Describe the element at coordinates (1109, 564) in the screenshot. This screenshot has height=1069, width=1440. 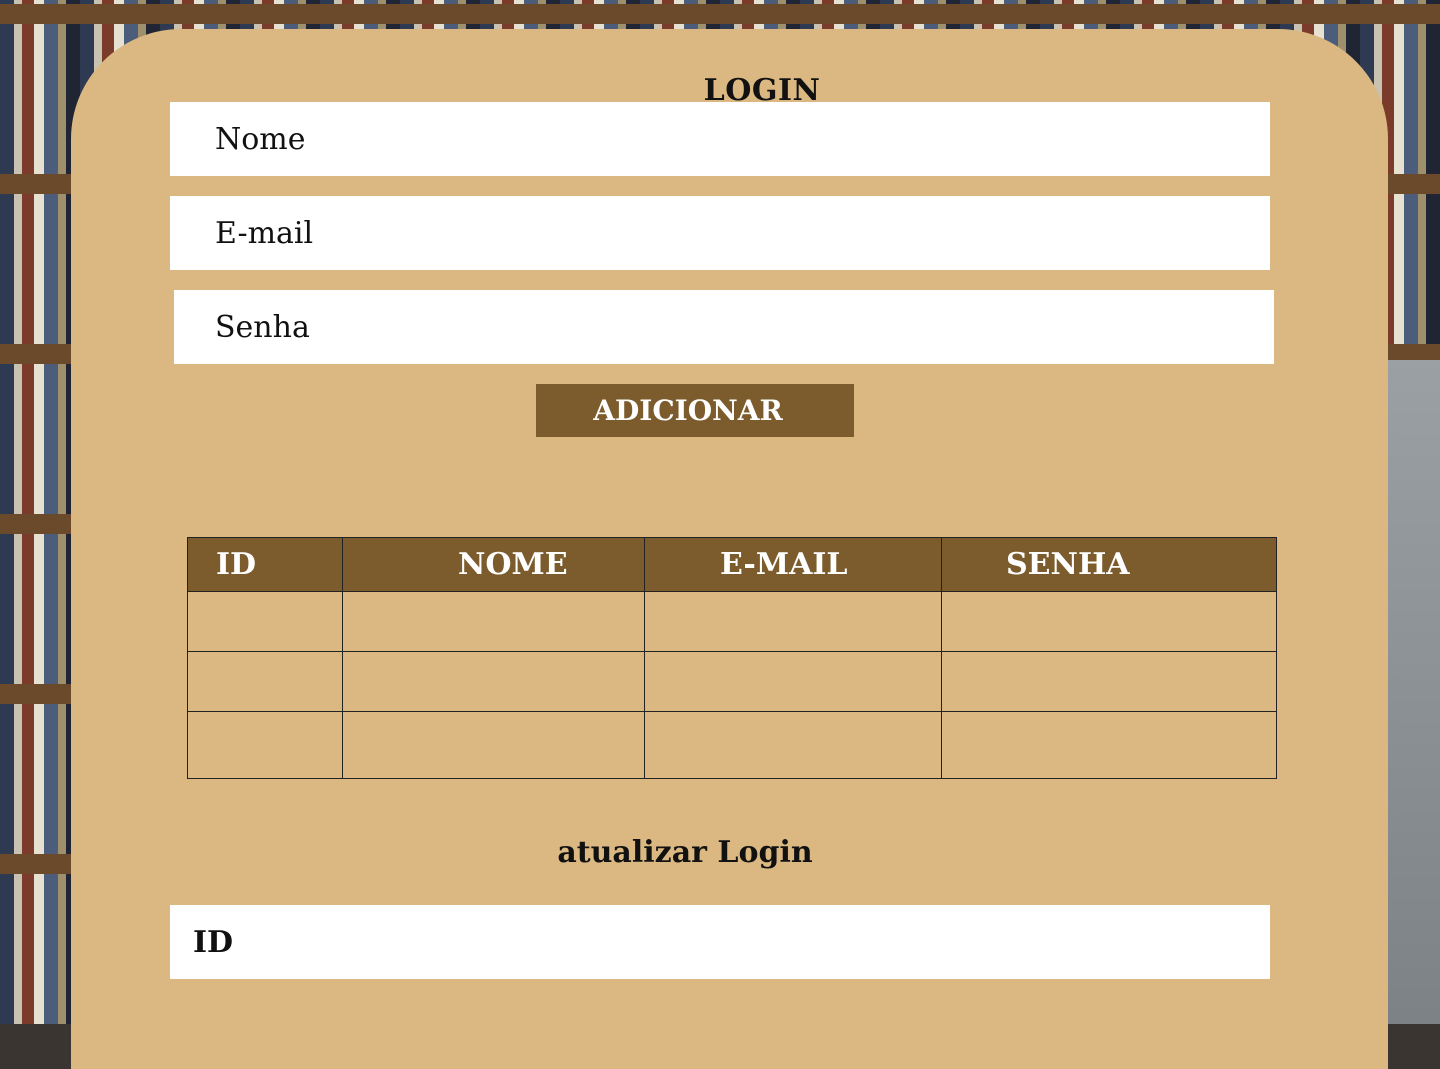
I see `column-header-senha: SENHA` at that location.